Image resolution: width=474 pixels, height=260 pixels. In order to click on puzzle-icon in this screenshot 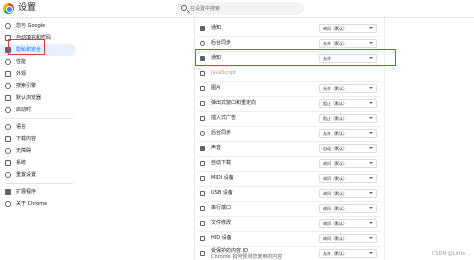, I will do `click(8, 192)`.